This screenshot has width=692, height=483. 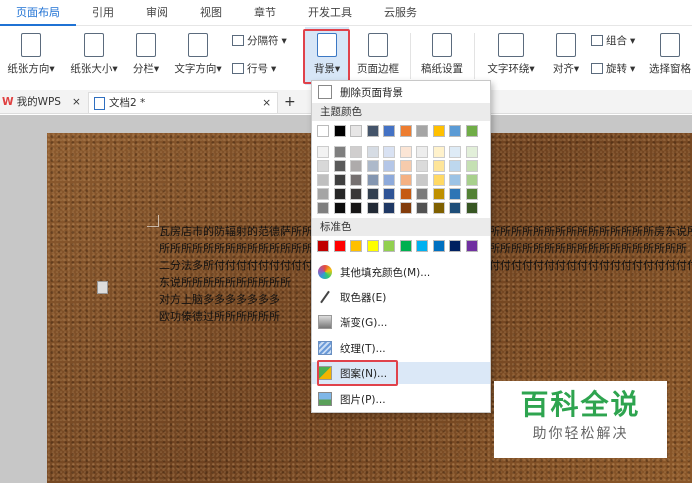 I want to click on tab-document-2: 文档2 * ×, so click(x=183, y=102).